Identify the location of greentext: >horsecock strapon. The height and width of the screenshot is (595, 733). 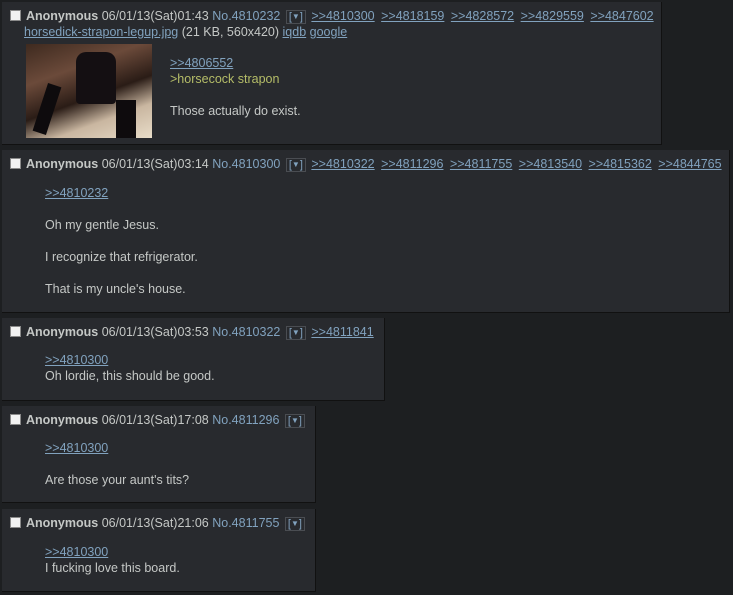
(225, 79).